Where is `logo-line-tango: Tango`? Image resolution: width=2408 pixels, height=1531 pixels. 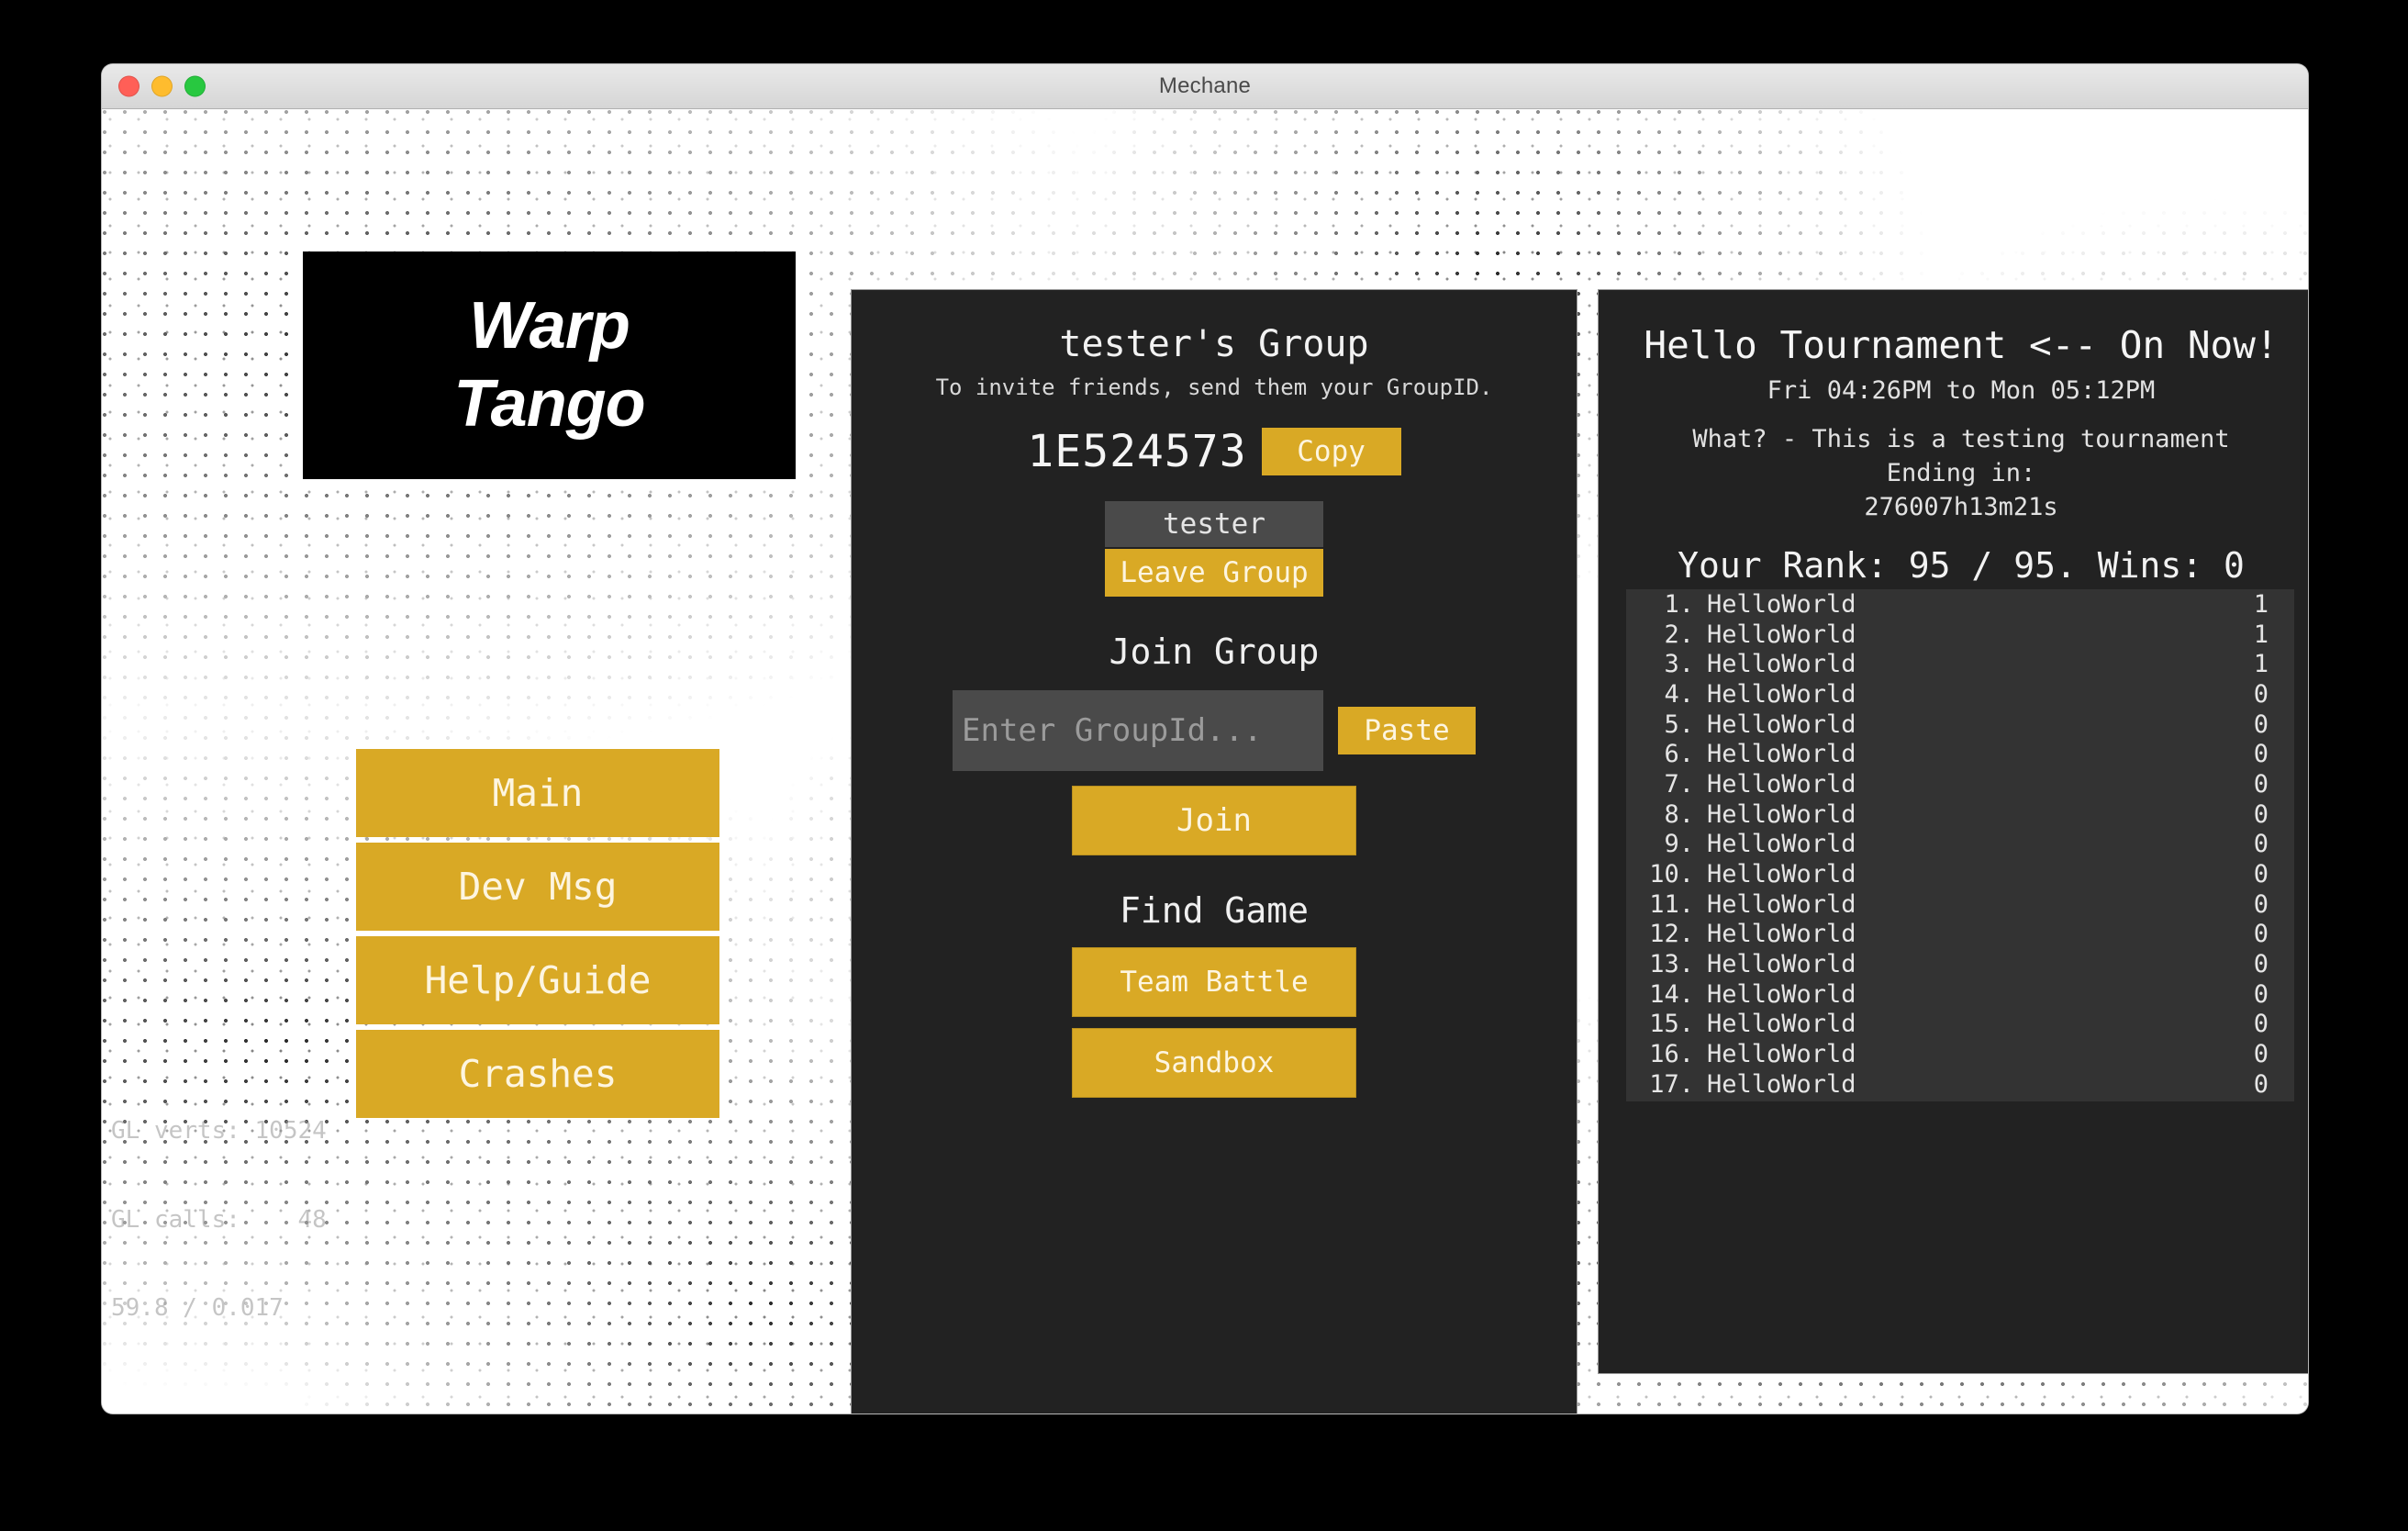 logo-line-tango: Tango is located at coordinates (549, 404).